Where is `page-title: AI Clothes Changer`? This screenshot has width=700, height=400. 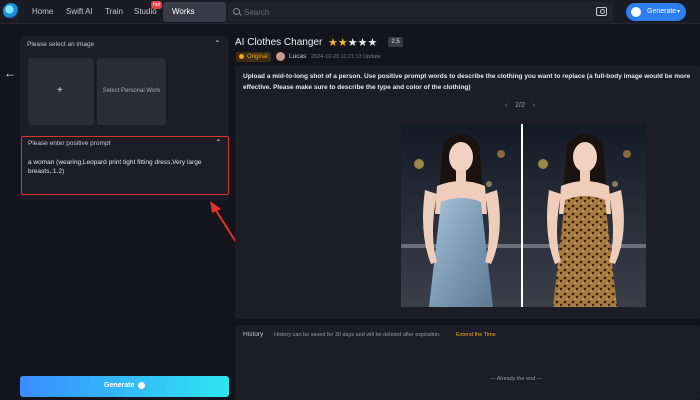 page-title: AI Clothes Changer is located at coordinates (279, 42).